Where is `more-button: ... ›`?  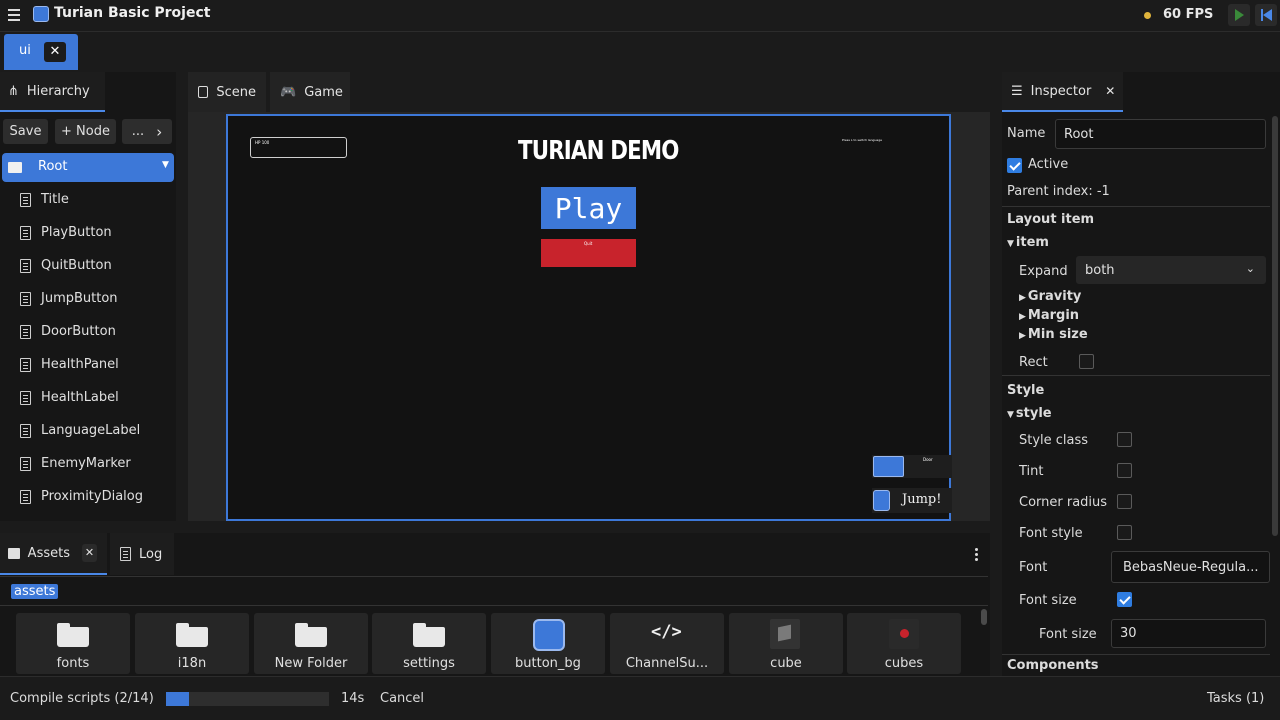
more-button: ... › is located at coordinates (147, 131).